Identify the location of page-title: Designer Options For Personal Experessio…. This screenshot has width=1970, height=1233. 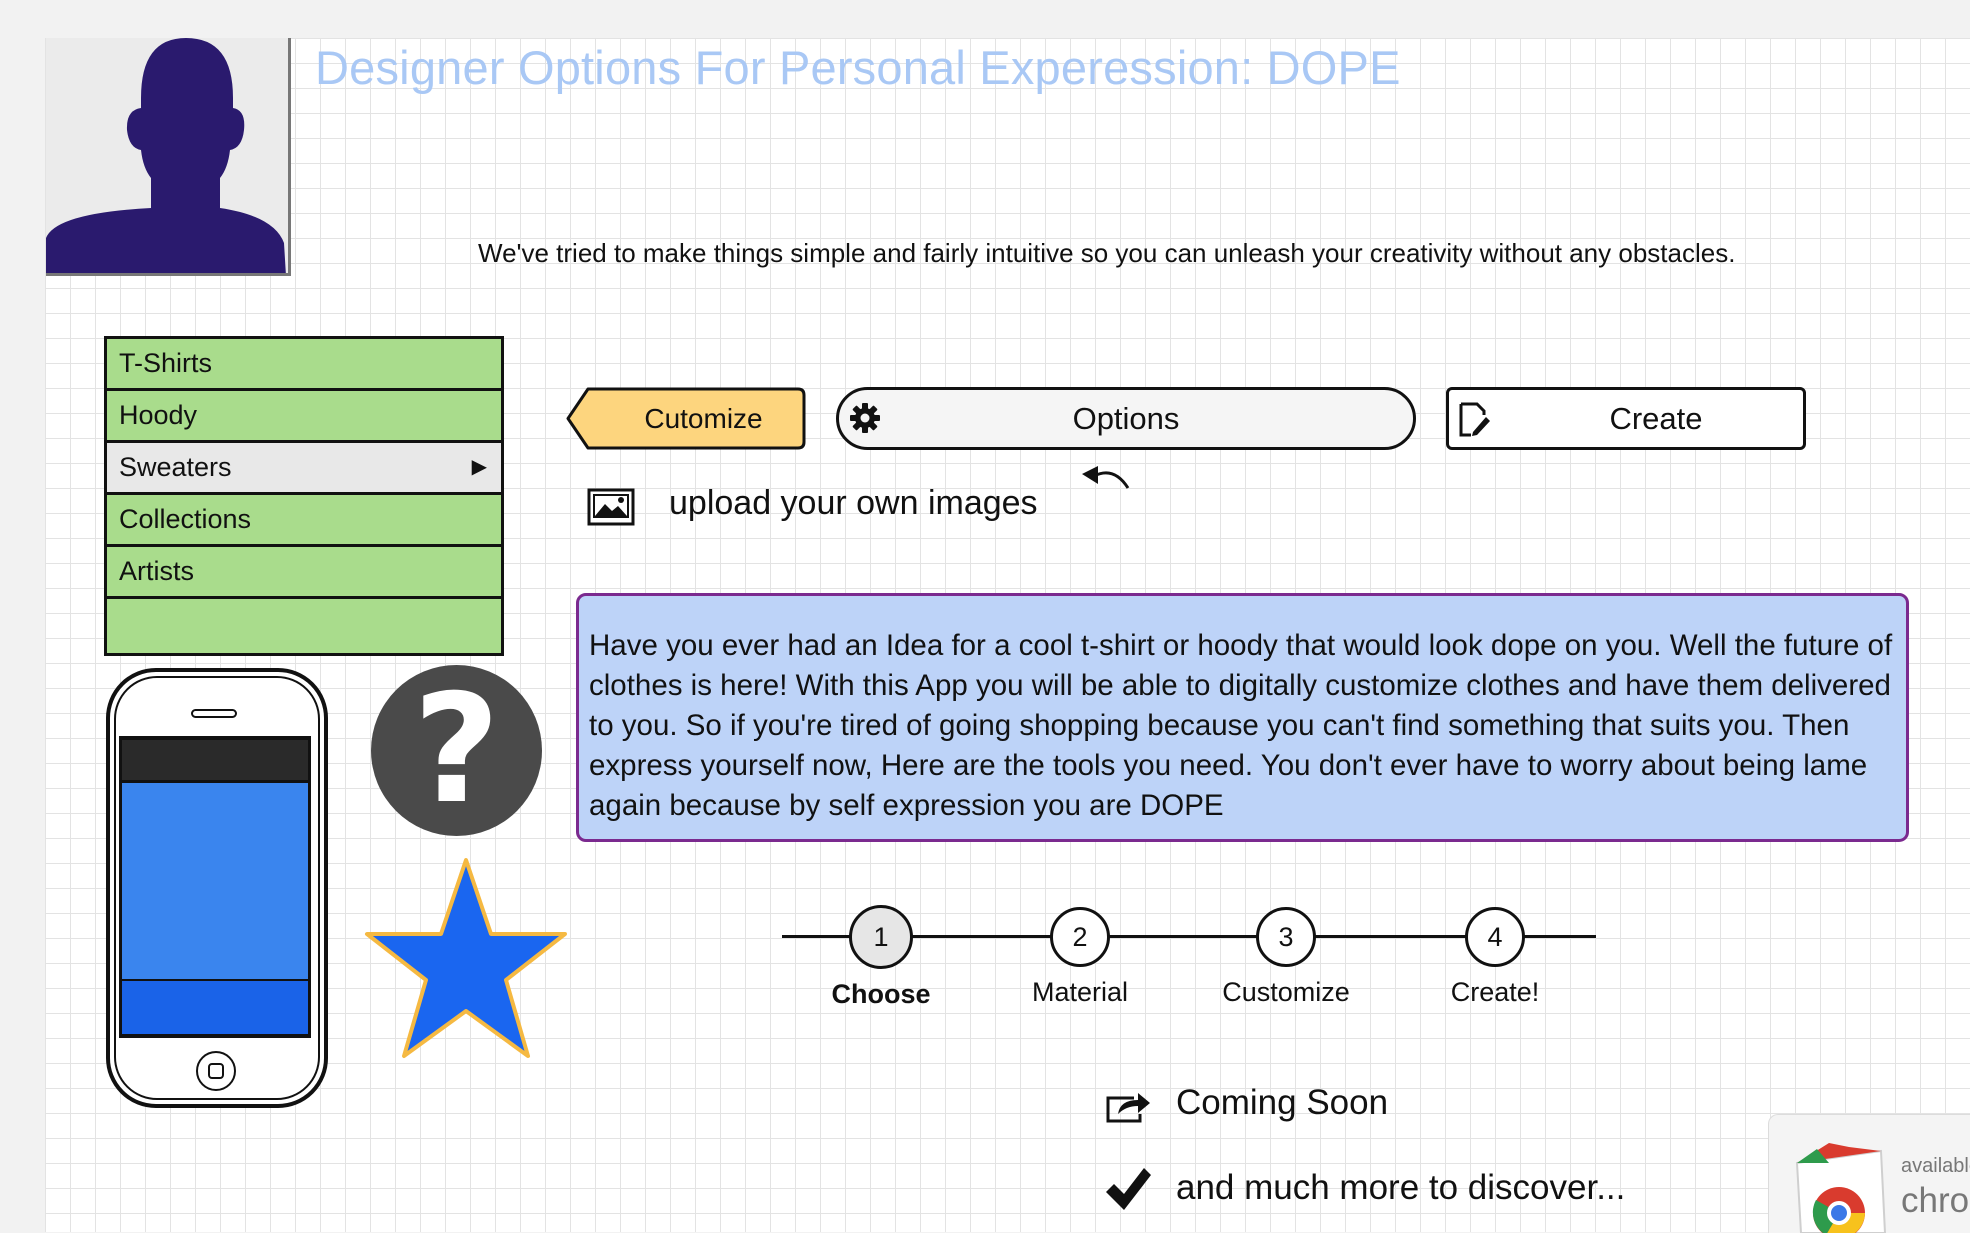
(858, 67).